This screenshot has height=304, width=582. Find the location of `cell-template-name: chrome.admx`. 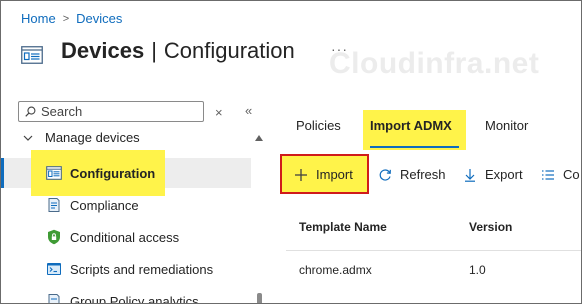

cell-template-name: chrome.admx is located at coordinates (335, 270).